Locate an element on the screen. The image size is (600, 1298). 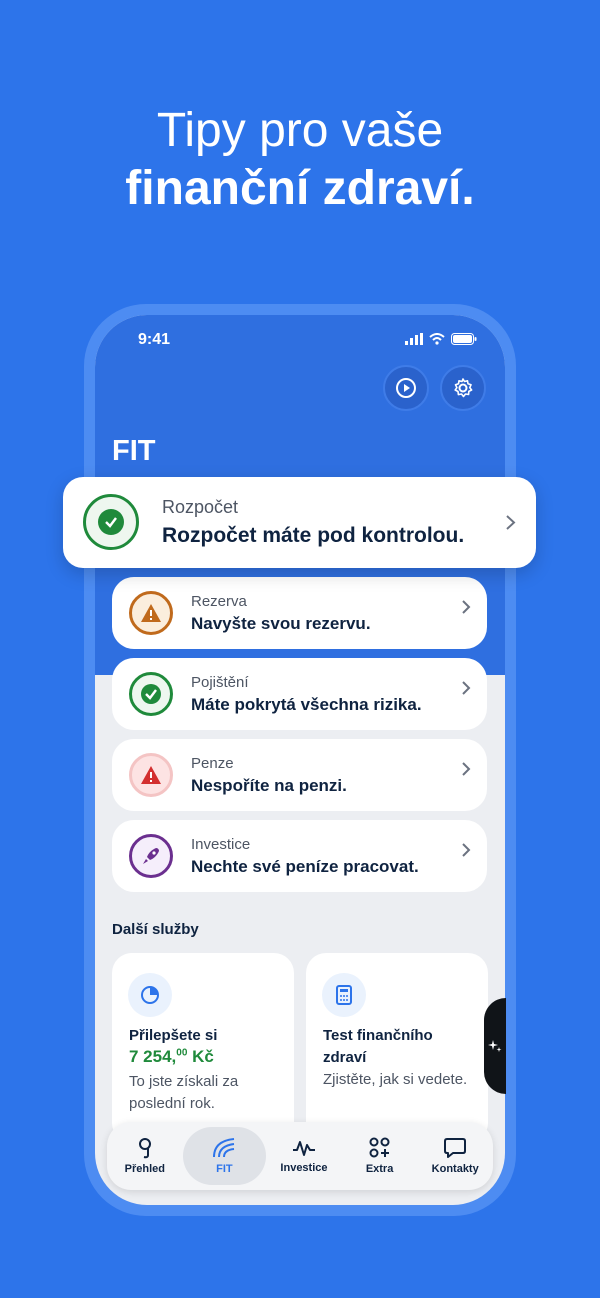
headline-line-1: Tipy pro vaše is located at coordinates (300, 130).